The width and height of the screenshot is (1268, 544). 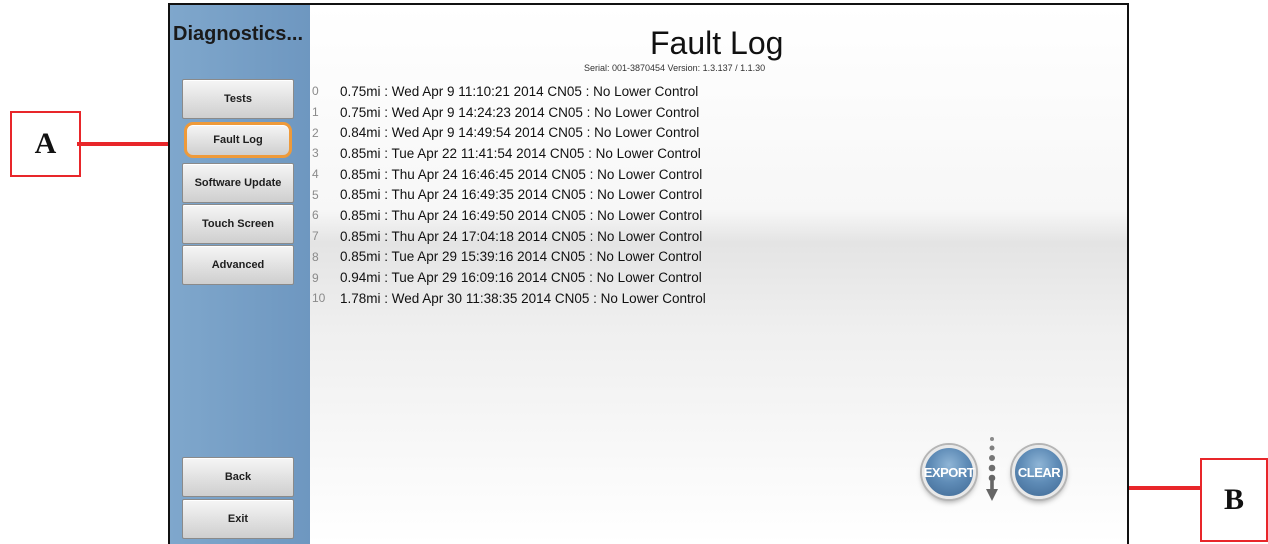 I want to click on log-index: 7, so click(x=315, y=236).